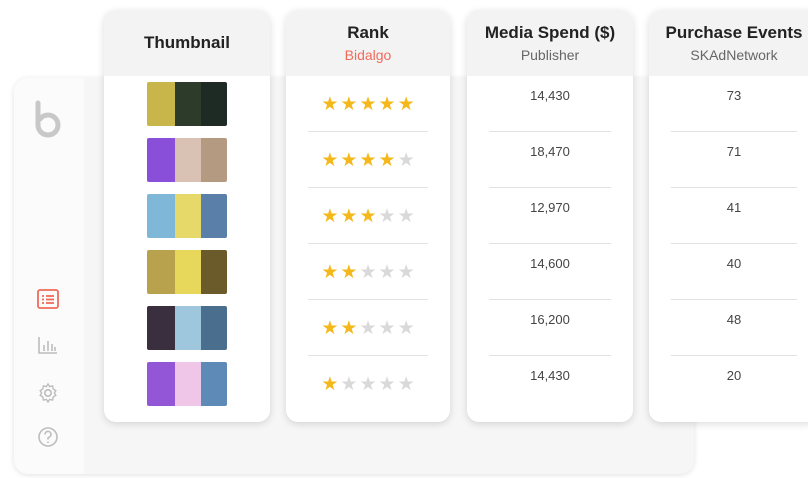 The image size is (808, 478). What do you see at coordinates (550, 272) in the screenshot?
I see `table-row: 14,600` at bounding box center [550, 272].